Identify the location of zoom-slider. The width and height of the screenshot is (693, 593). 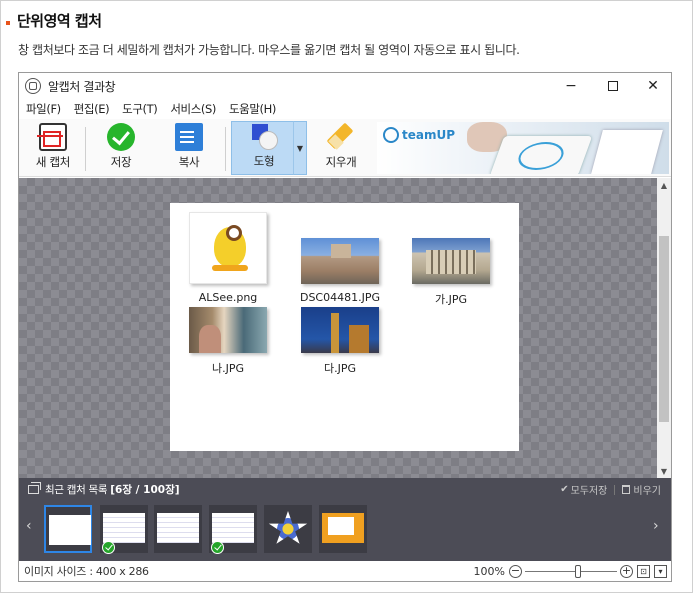
(571, 571).